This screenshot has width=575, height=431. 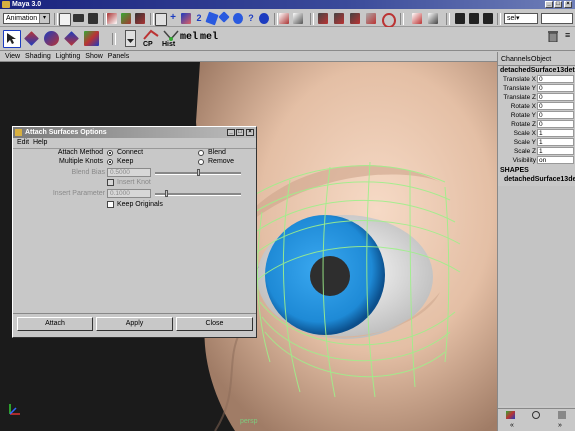 I want to click on attach-method-connect-radio, so click(x=110, y=153).